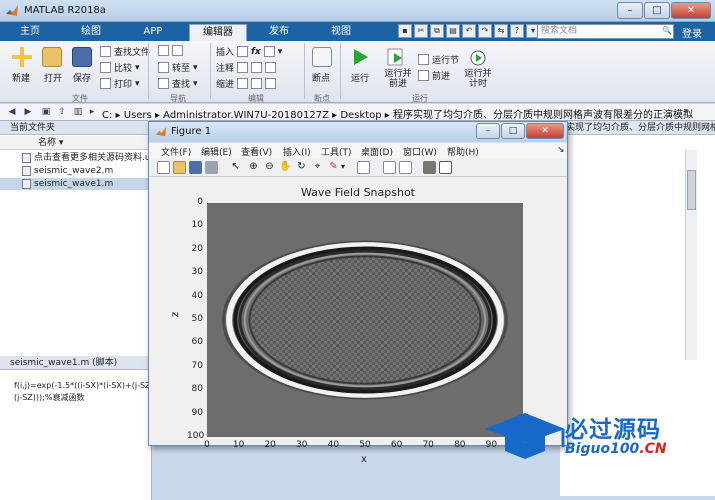 The height and width of the screenshot is (500, 715). I want to click on path-segment: 程序实现了均匀介质、分层介质中规则网格声波有限差分的正演模拟, so click(543, 115).